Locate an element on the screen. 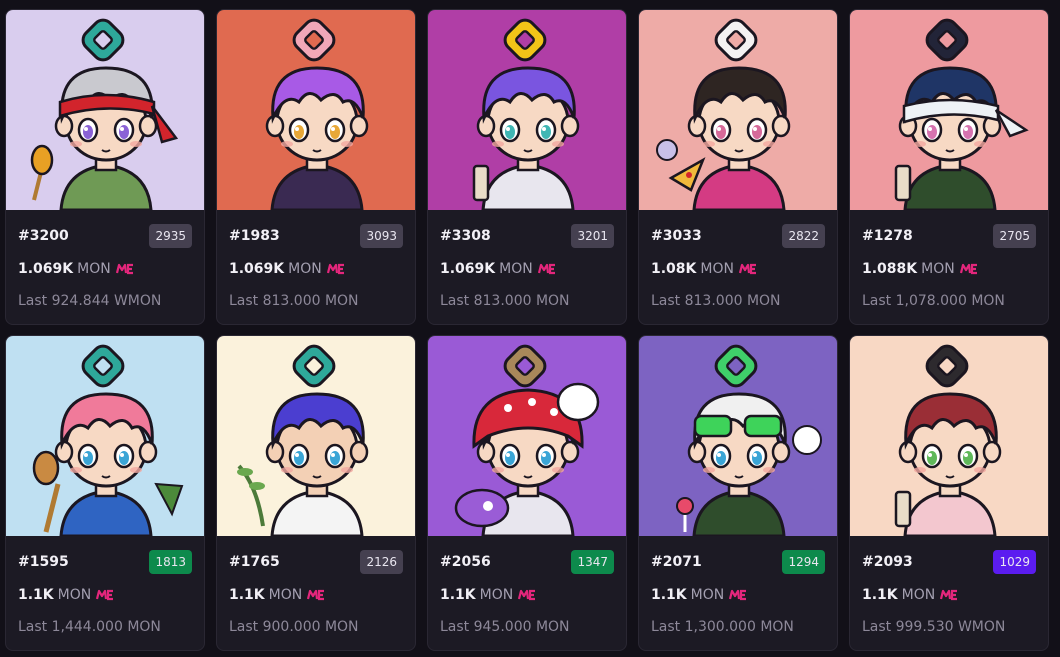 The height and width of the screenshot is (657, 1060). last-sale-price: Last 900.000 MON is located at coordinates (294, 627).